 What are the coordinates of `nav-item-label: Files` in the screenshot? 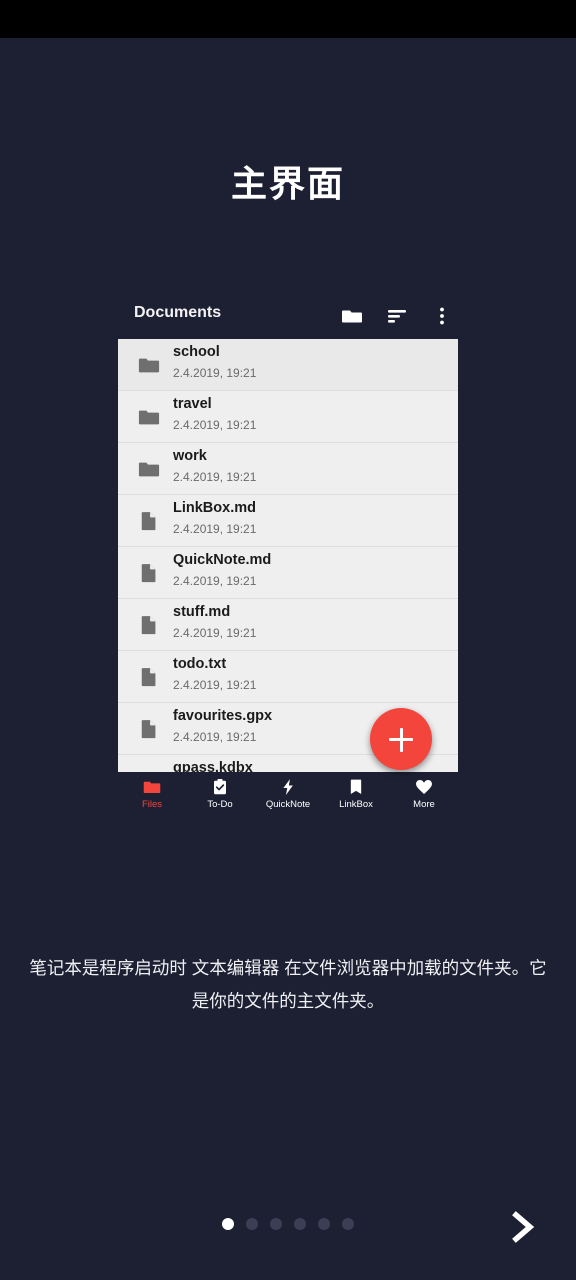 It's located at (152, 804).